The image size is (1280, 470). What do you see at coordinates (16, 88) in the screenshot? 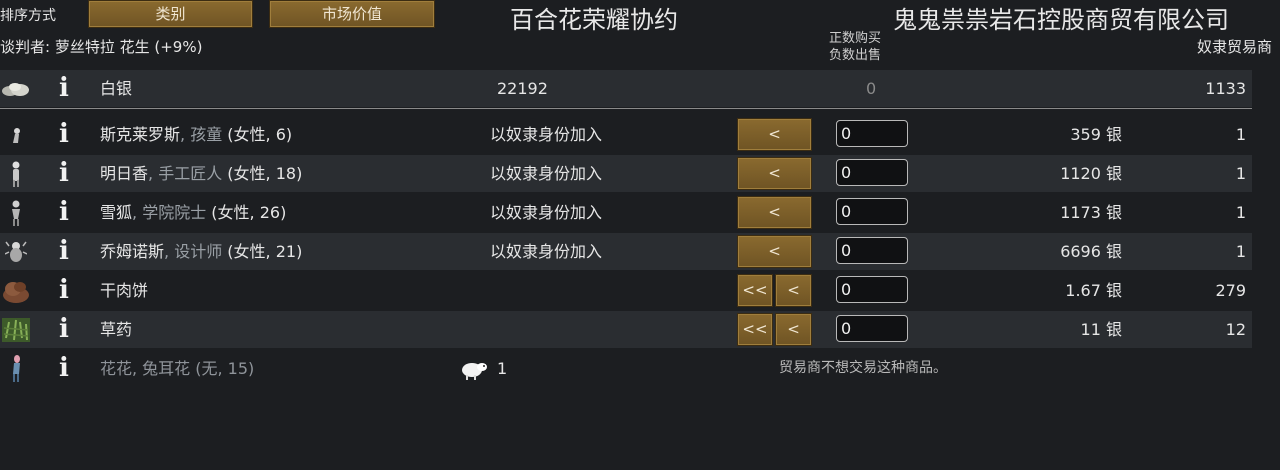
I see `silver-icon` at bounding box center [16, 88].